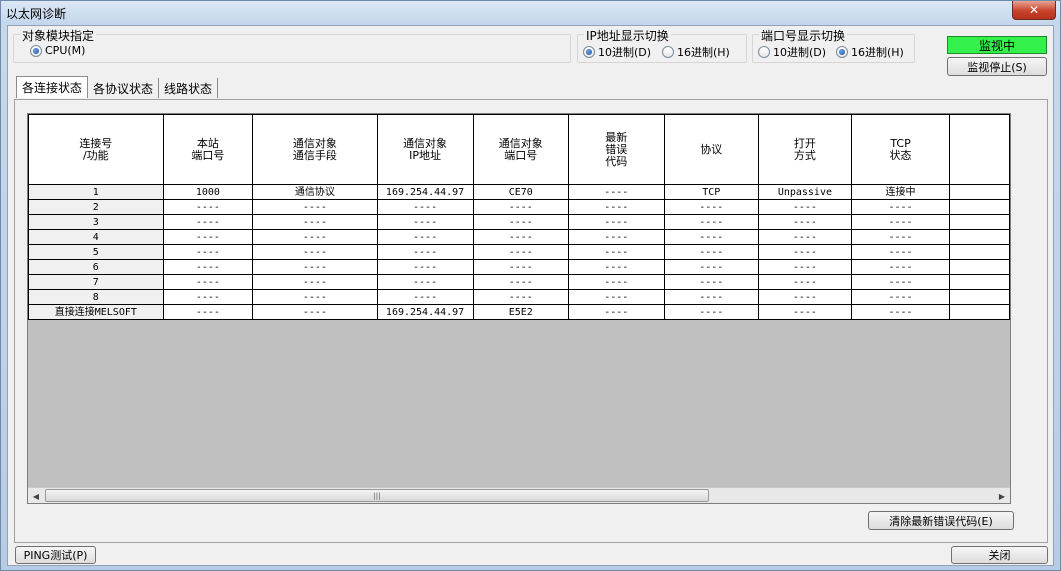 The height and width of the screenshot is (571, 1061). What do you see at coordinates (96, 252) in the screenshot?
I see `cell-connection-no: 5` at bounding box center [96, 252].